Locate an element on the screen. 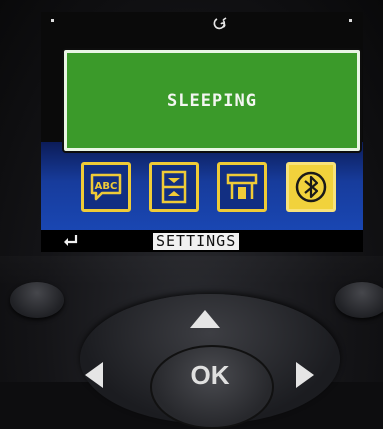  bottom-bar: SETTINGS is located at coordinates (202, 241).